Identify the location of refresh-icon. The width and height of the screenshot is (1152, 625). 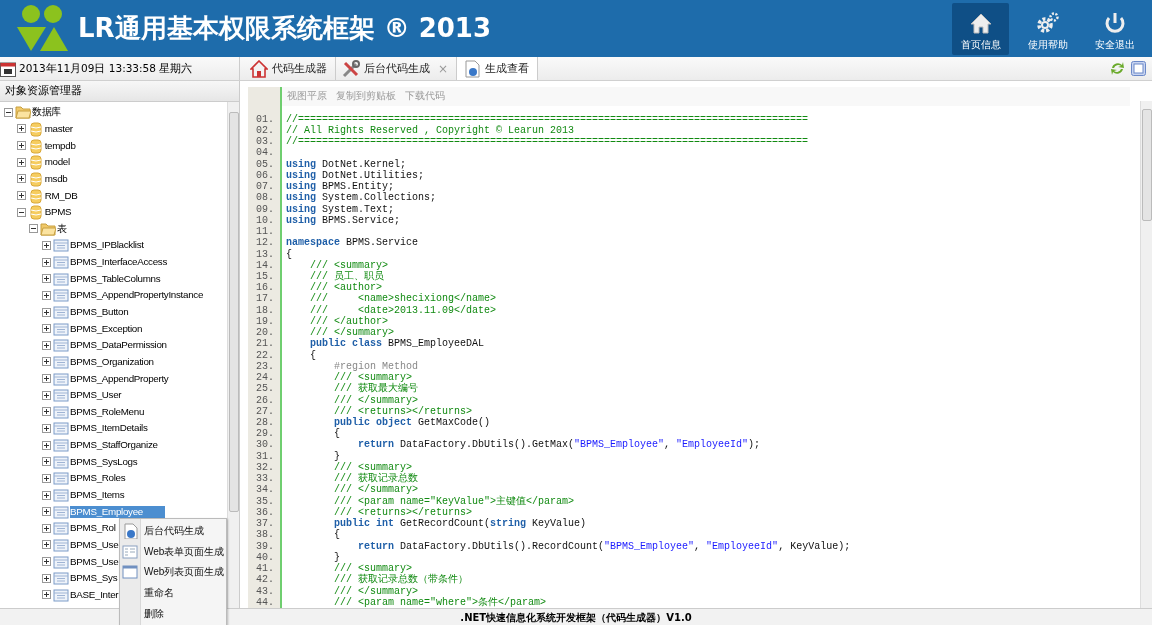
(1117, 68).